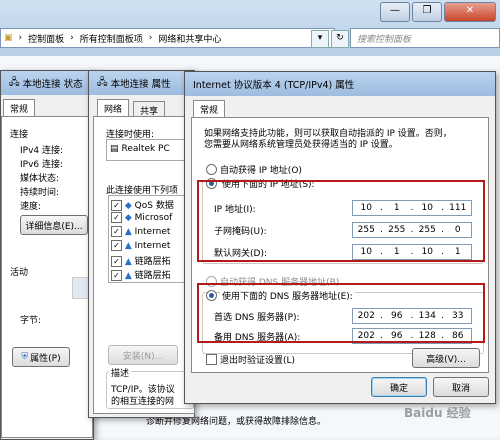 The height and width of the screenshot is (440, 500). Describe the element at coordinates (113, 108) in the screenshot. I see `tab-network: 网络` at that location.